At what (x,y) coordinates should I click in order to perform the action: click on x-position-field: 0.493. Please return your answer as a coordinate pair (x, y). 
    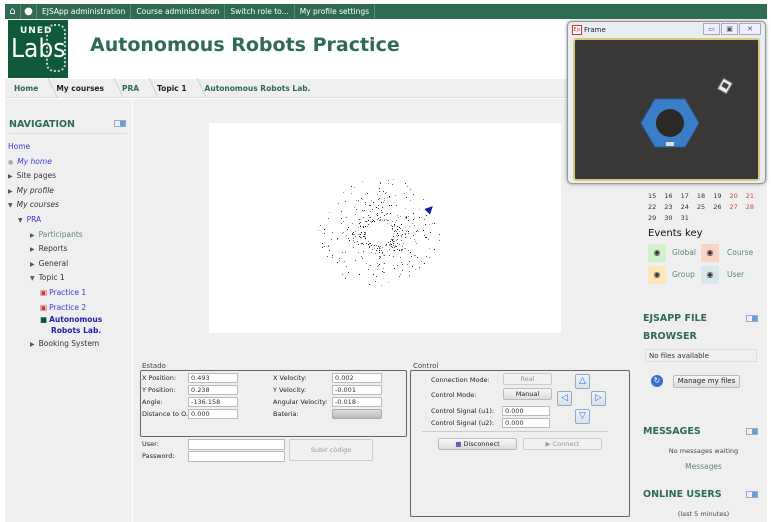
    Looking at the image, I should click on (213, 378).